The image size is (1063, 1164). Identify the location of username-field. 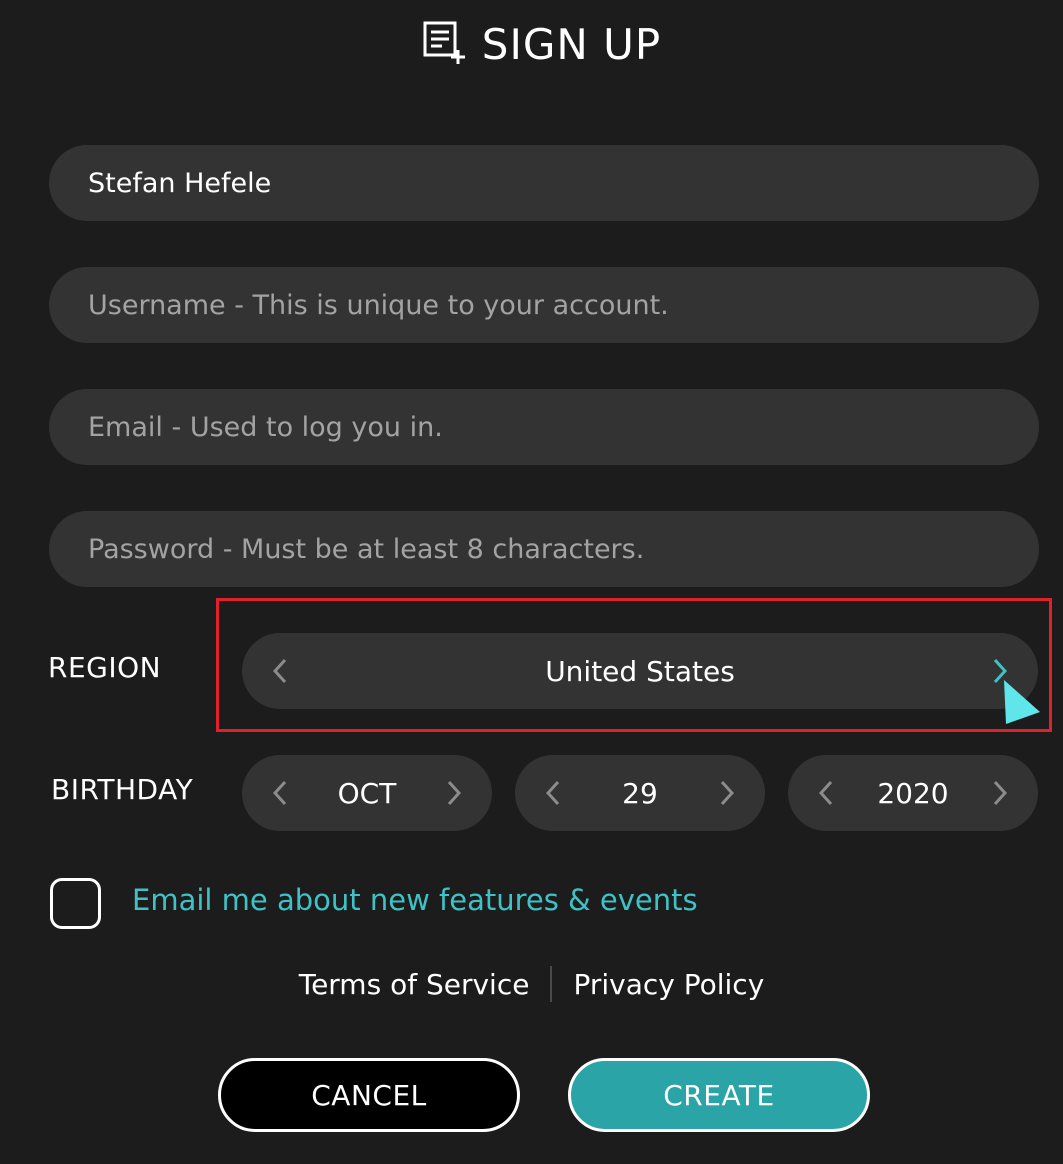
(544, 305).